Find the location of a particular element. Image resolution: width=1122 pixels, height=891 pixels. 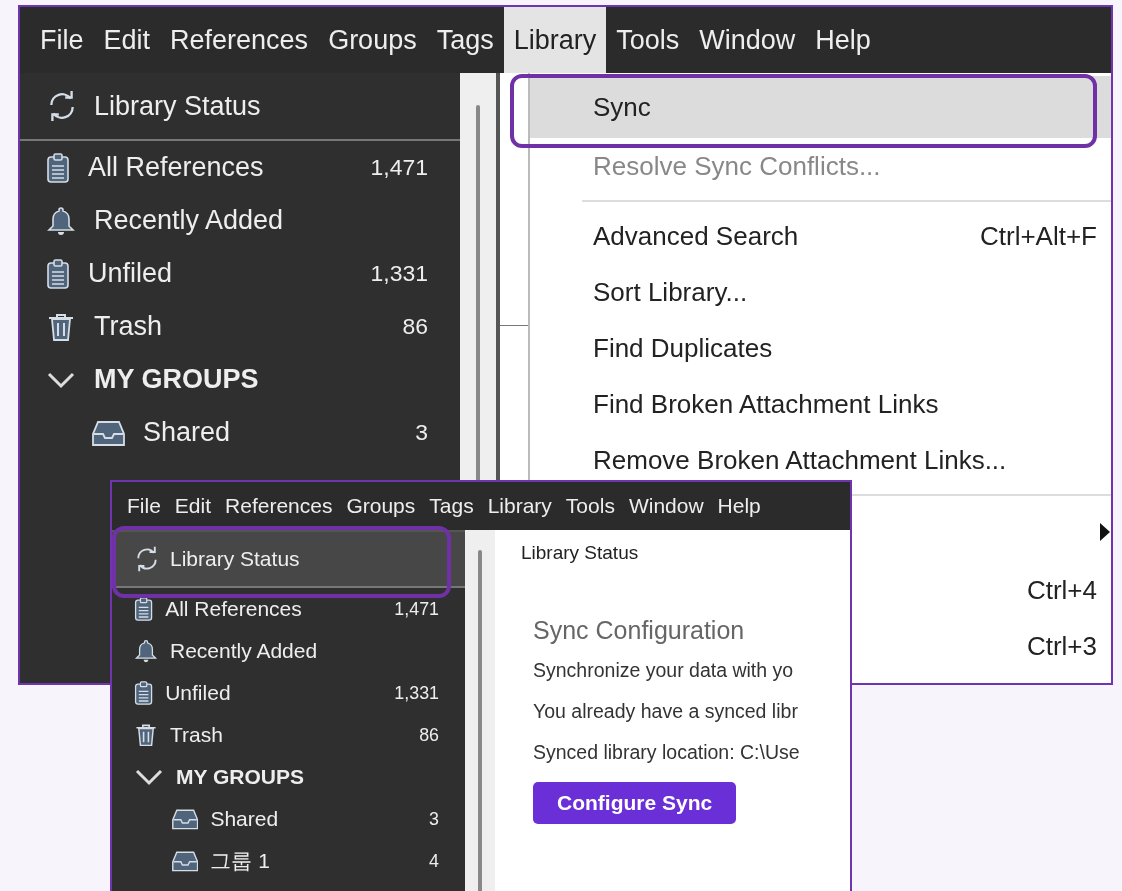

submenu-arrow-icon is located at coordinates (1105, 532).